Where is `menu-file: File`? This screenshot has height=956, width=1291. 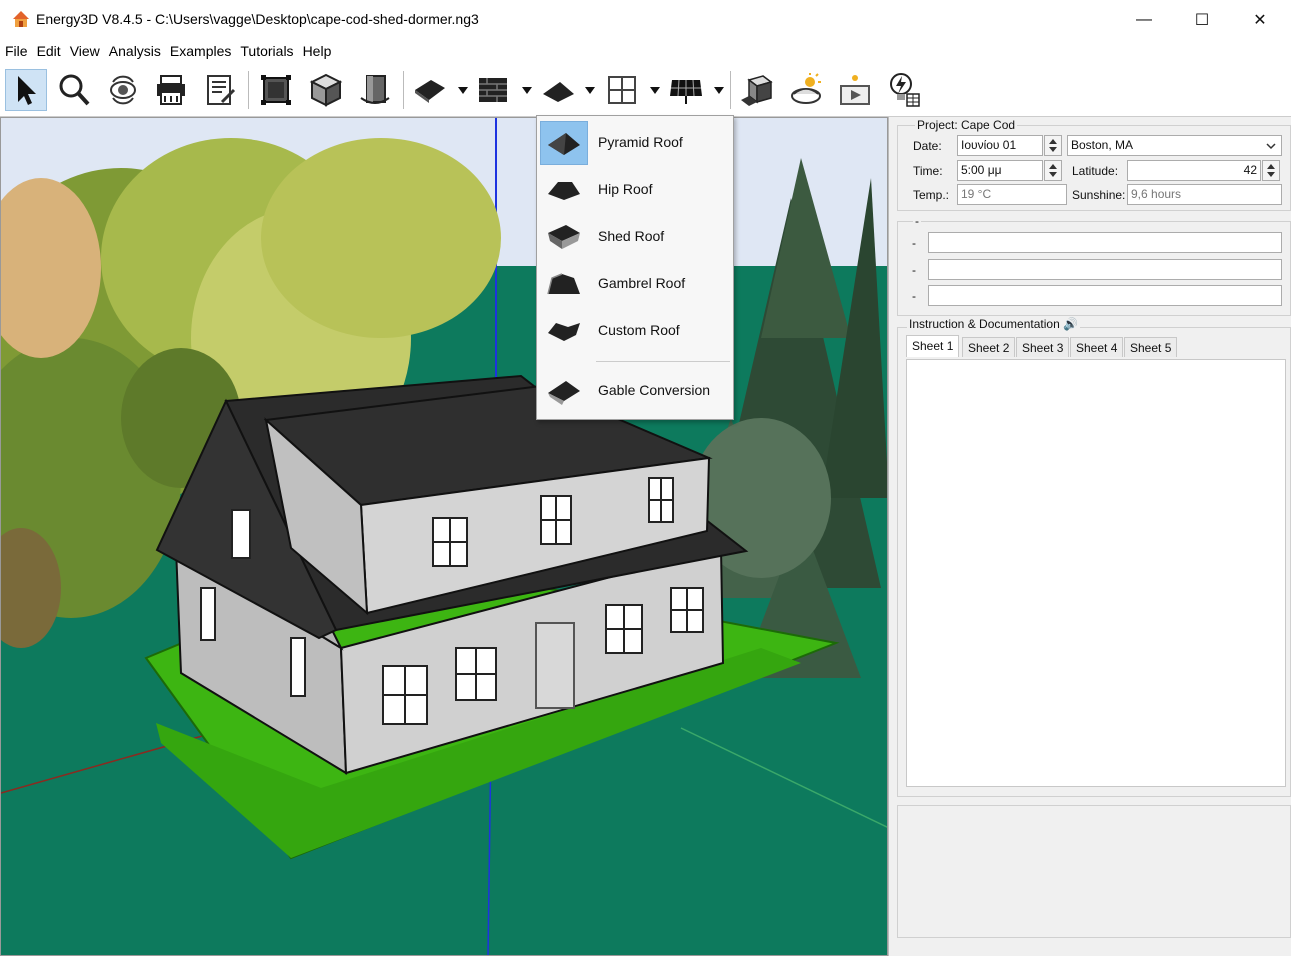
menu-file: File is located at coordinates (16, 51).